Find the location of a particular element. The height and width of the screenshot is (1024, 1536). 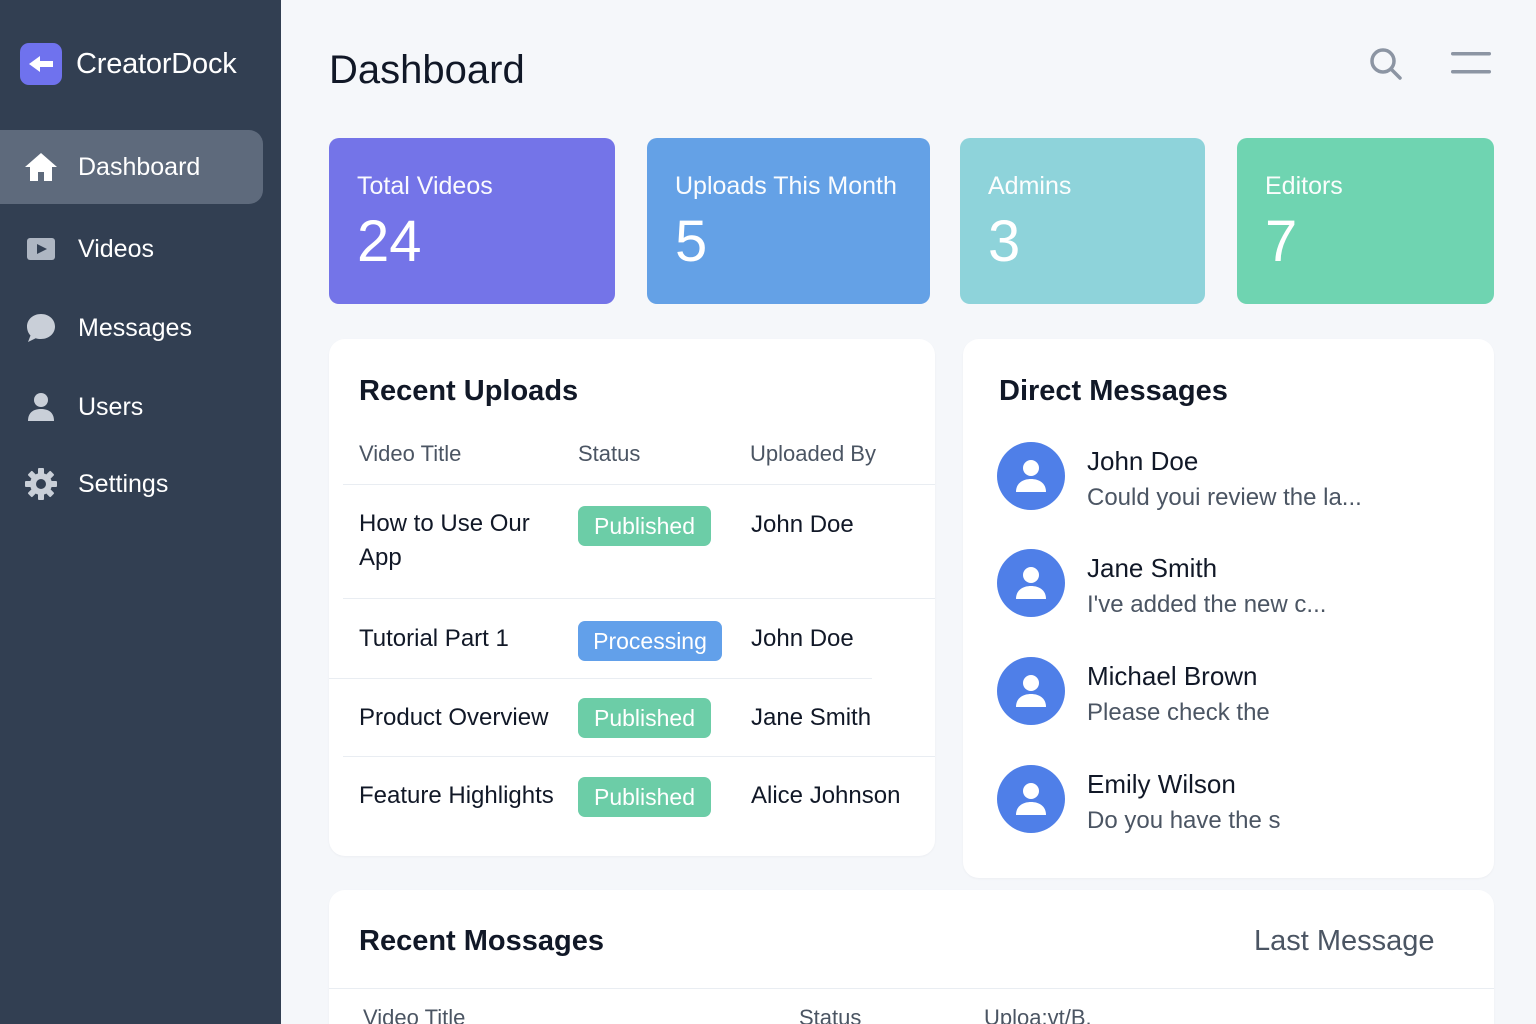

message-preview: Please check the is located at coordinates (1178, 712).